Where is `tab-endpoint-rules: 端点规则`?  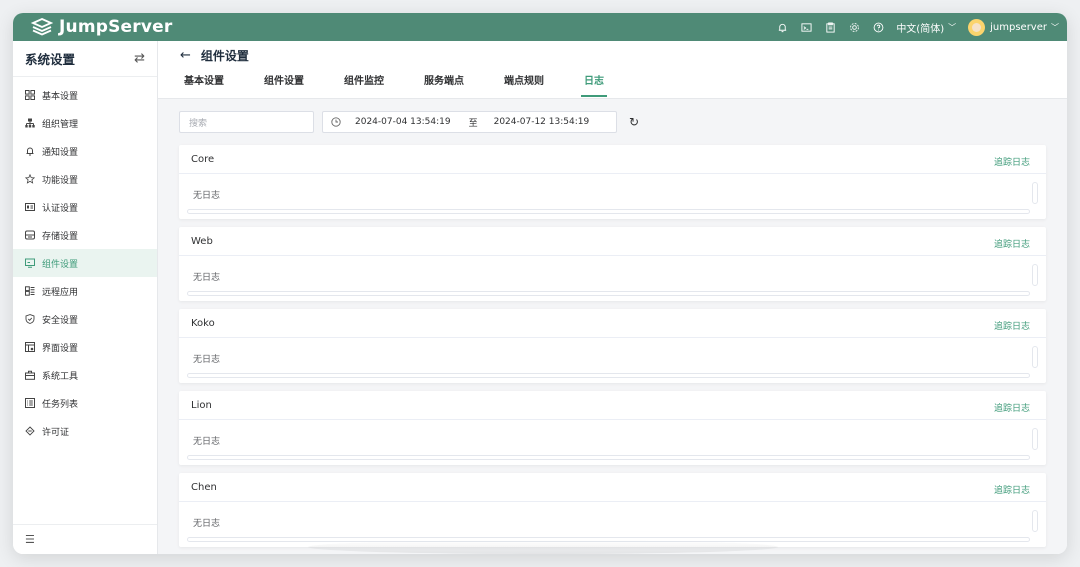 tab-endpoint-rules: 端点规则 is located at coordinates (524, 82).